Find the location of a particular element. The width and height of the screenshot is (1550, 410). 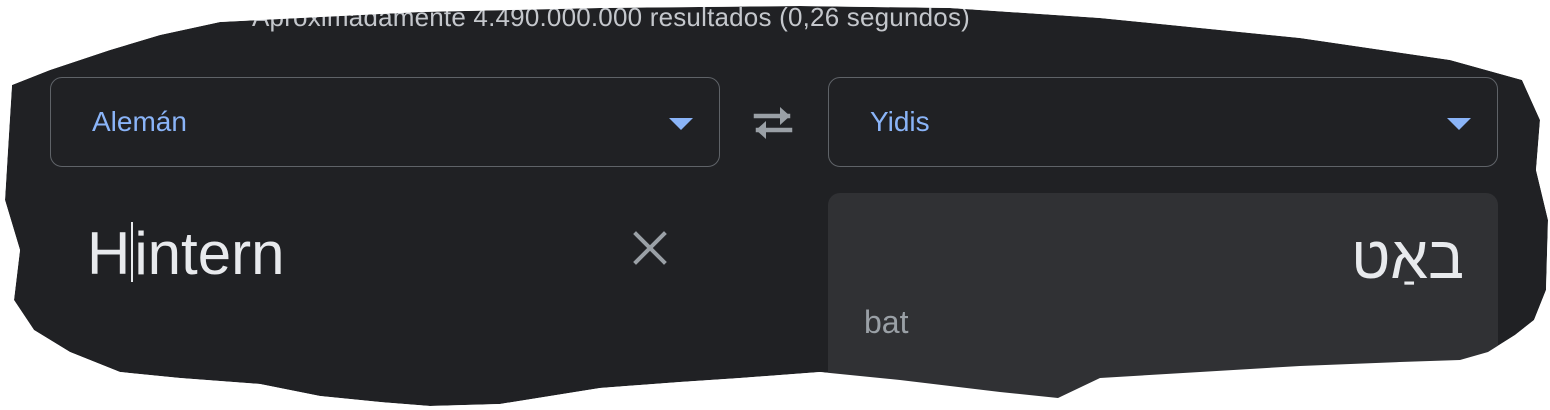

source-text-input: Hintern is located at coordinates (185, 254).